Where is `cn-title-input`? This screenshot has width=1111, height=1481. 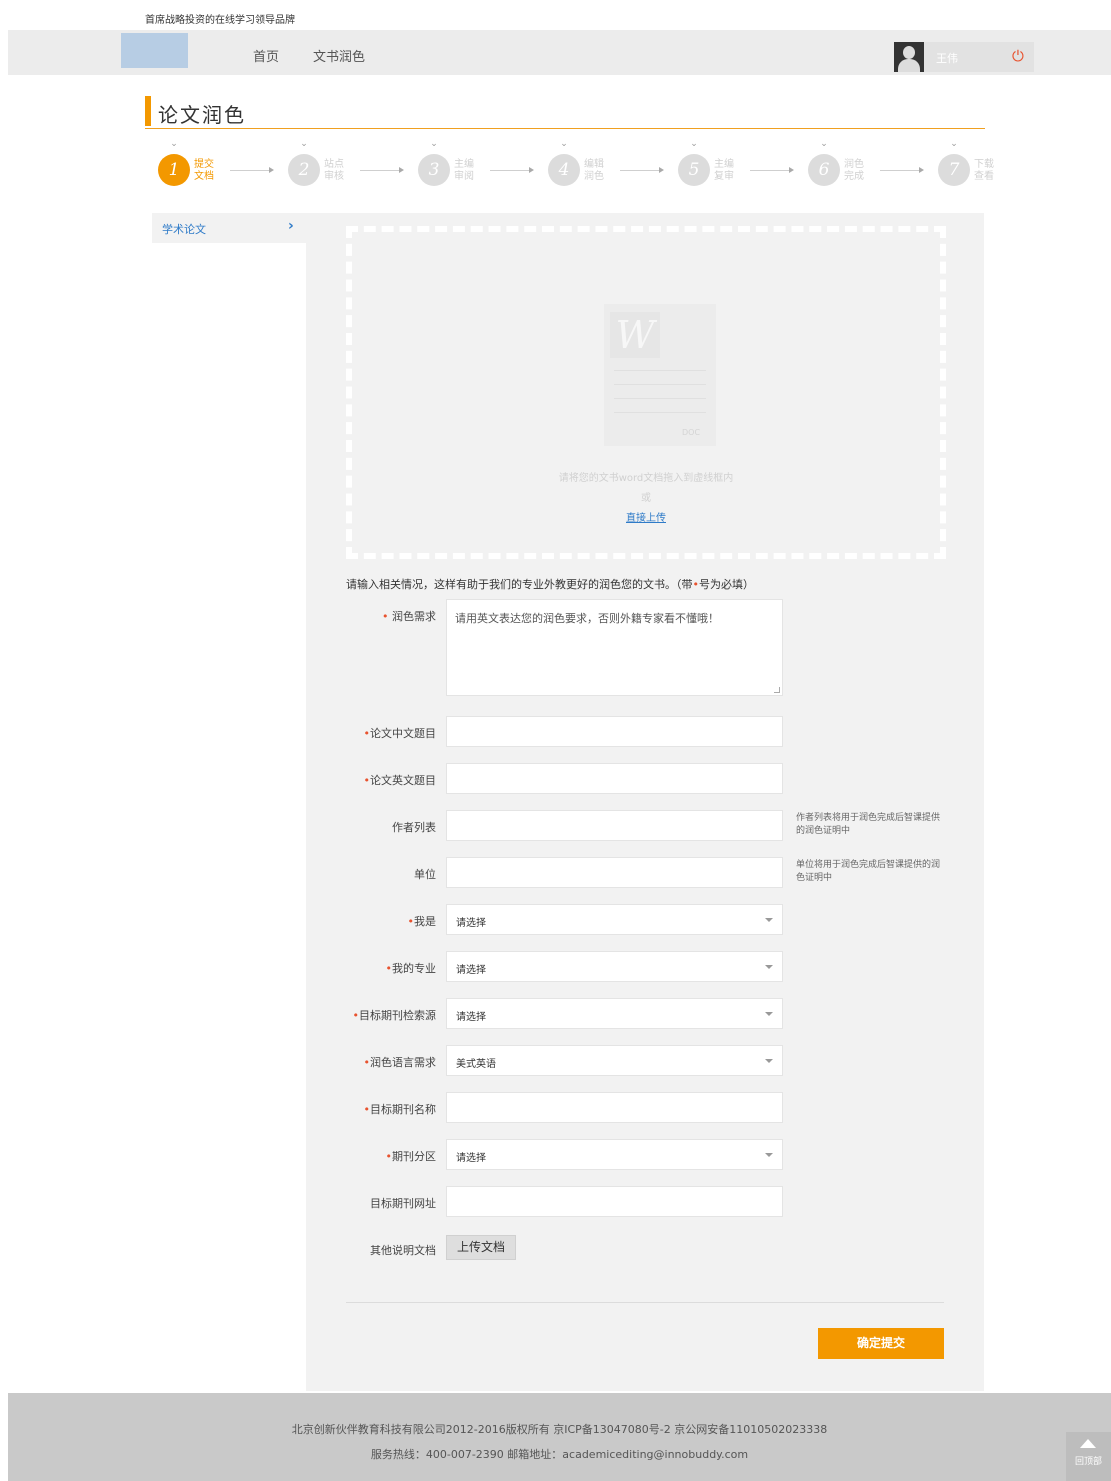
cn-title-input is located at coordinates (614, 731).